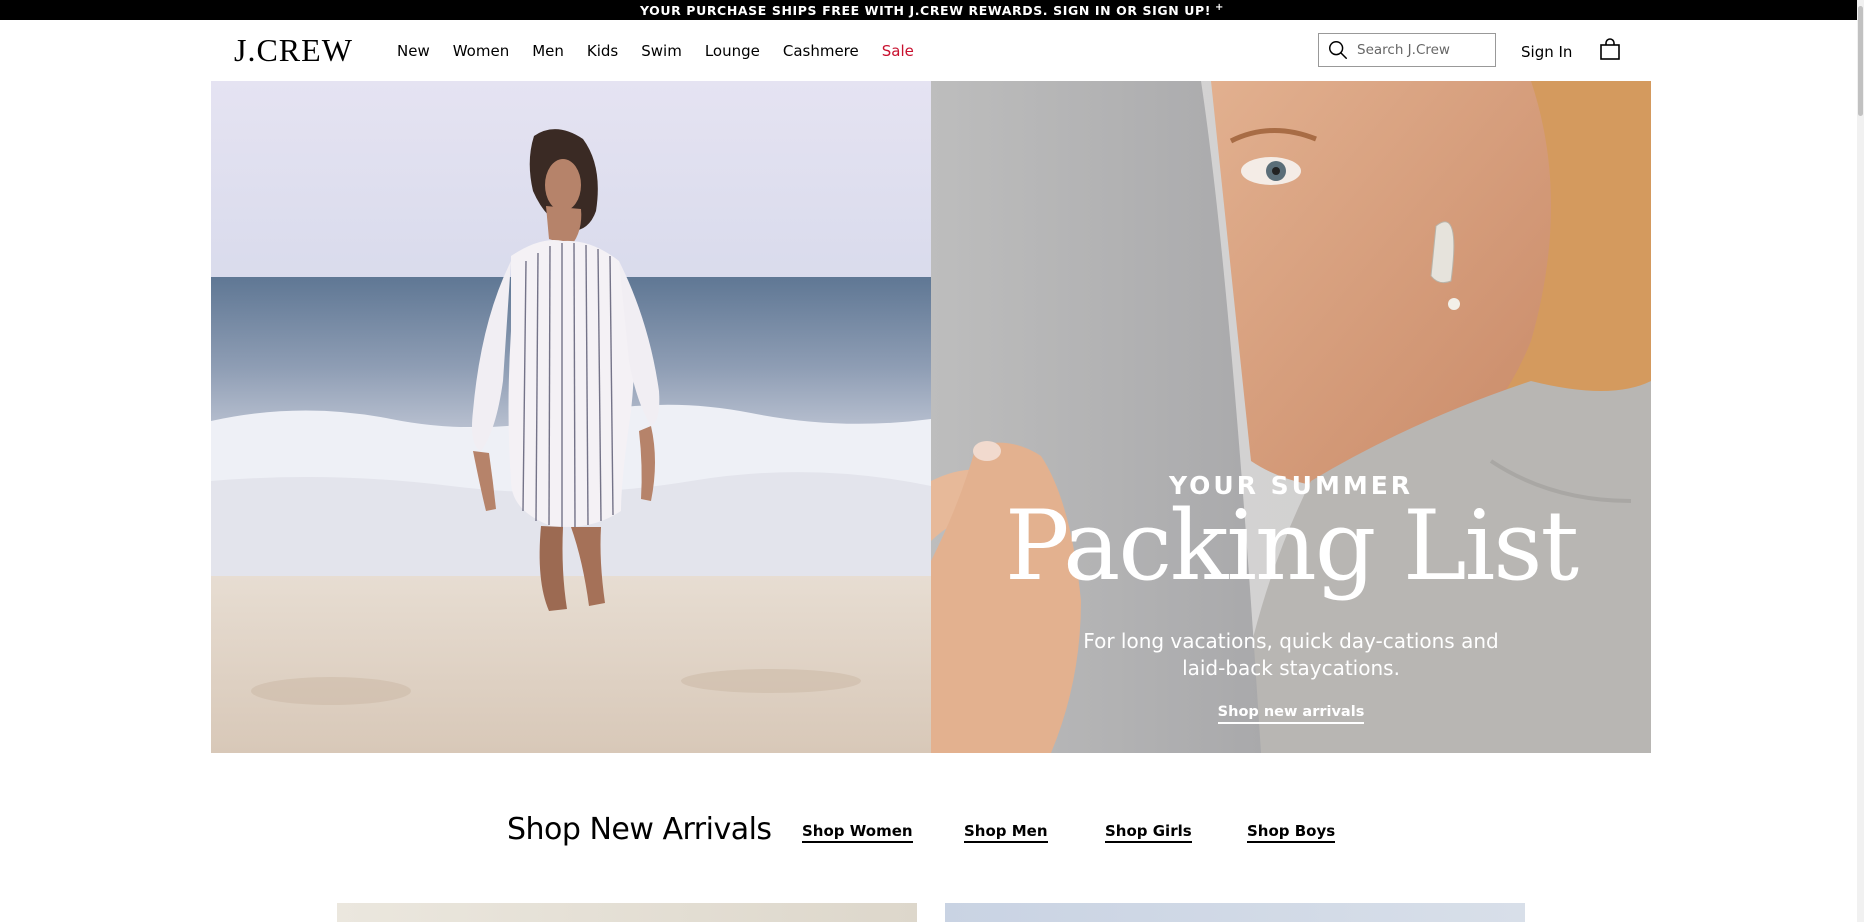 The height and width of the screenshot is (922, 1864). Describe the element at coordinates (1219, 7) in the screenshot. I see `promo-plus-icon: +` at that location.